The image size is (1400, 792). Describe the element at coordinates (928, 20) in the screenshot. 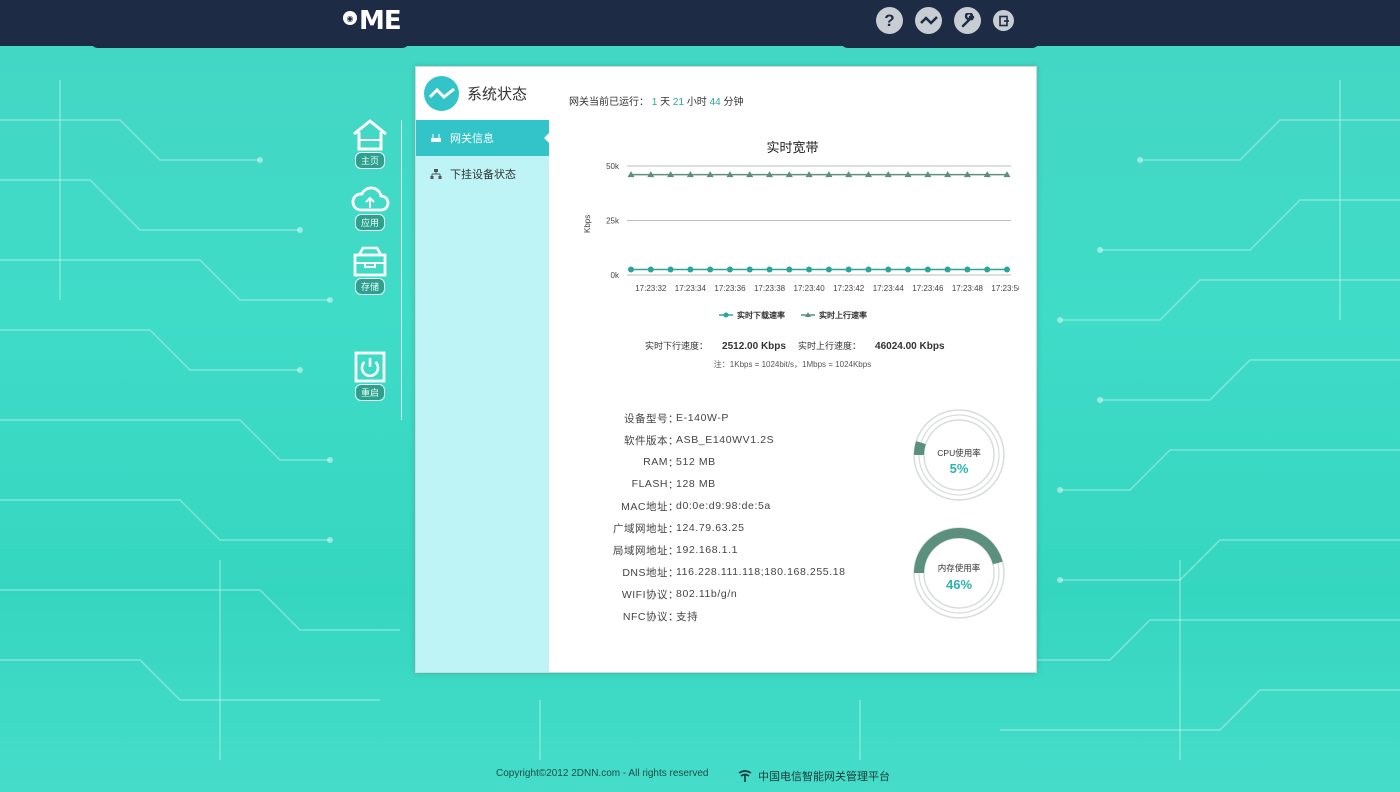

I see `status-icon` at that location.